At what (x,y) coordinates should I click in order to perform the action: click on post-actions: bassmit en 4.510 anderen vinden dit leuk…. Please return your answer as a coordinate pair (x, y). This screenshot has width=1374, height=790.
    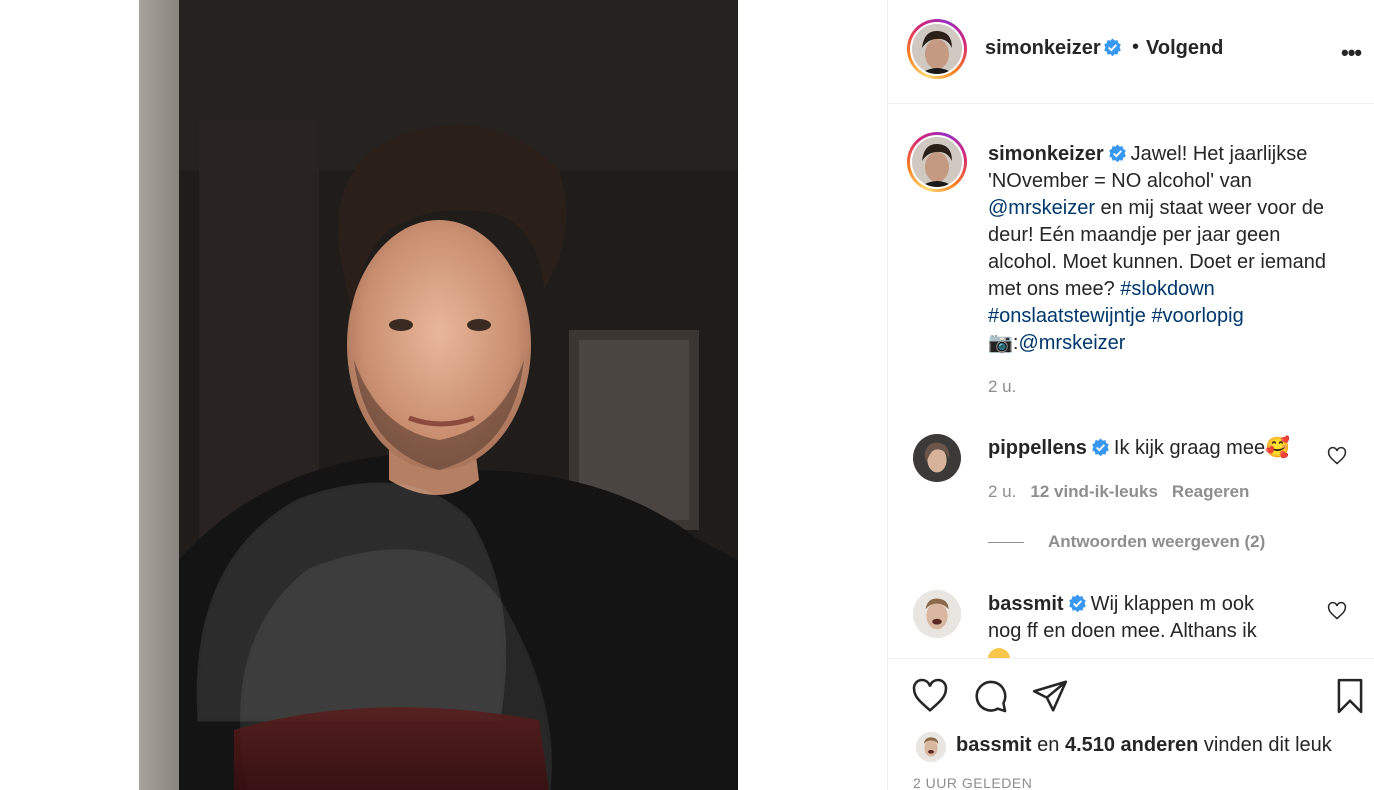
    Looking at the image, I should click on (1131, 724).